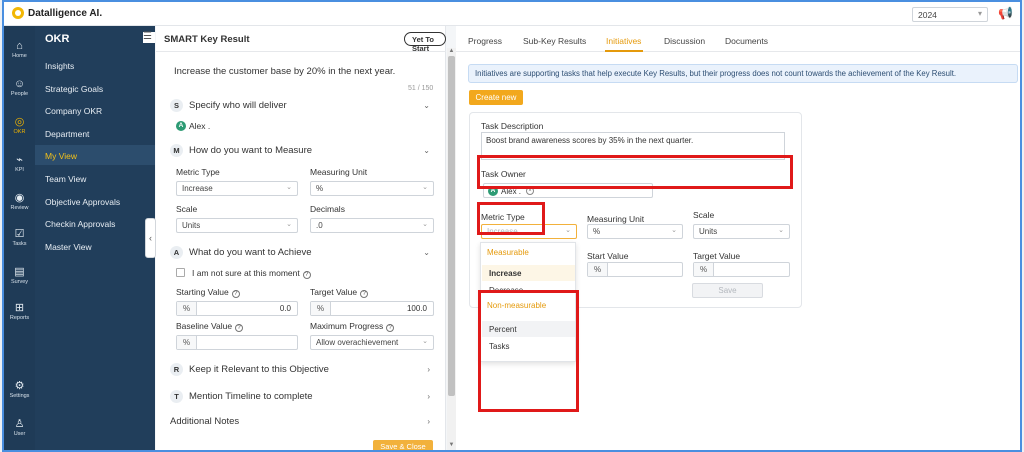 The image size is (1024, 452). What do you see at coordinates (150, 238) in the screenshot?
I see `collapse-nav-button: ‹` at bounding box center [150, 238].